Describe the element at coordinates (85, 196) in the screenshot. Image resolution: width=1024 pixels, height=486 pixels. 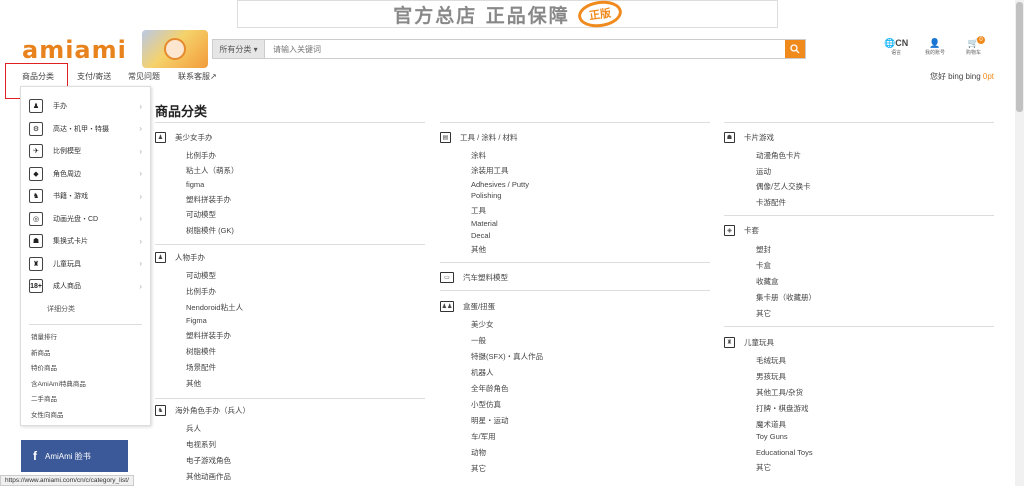
I see `menu-item-books-games: ♞ 书籍・游戏 ›` at that location.